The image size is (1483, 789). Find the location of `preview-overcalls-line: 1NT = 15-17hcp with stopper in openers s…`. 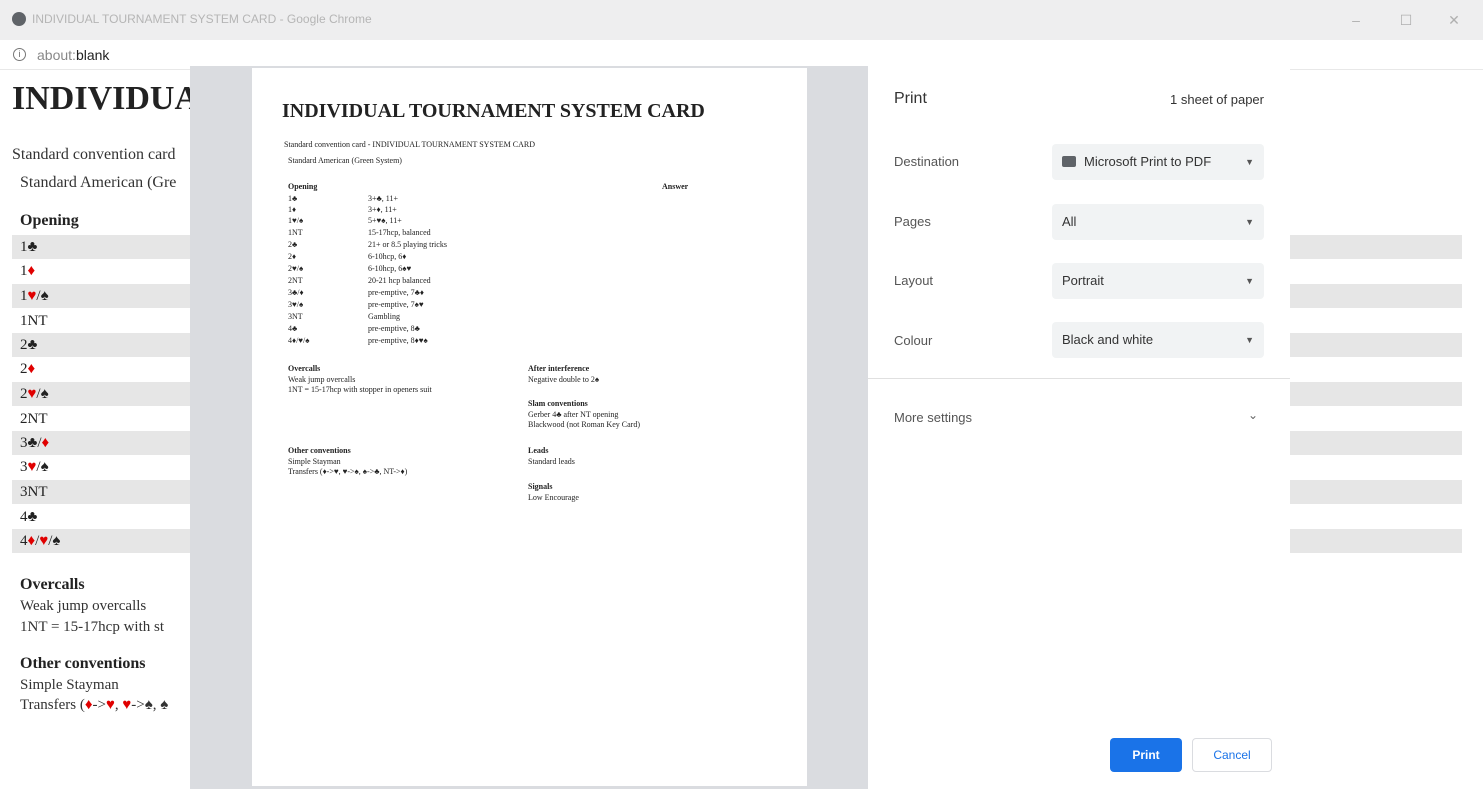

preview-overcalls-line: 1NT = 15-17hcp with stopper in openers s… is located at coordinates (360, 389).